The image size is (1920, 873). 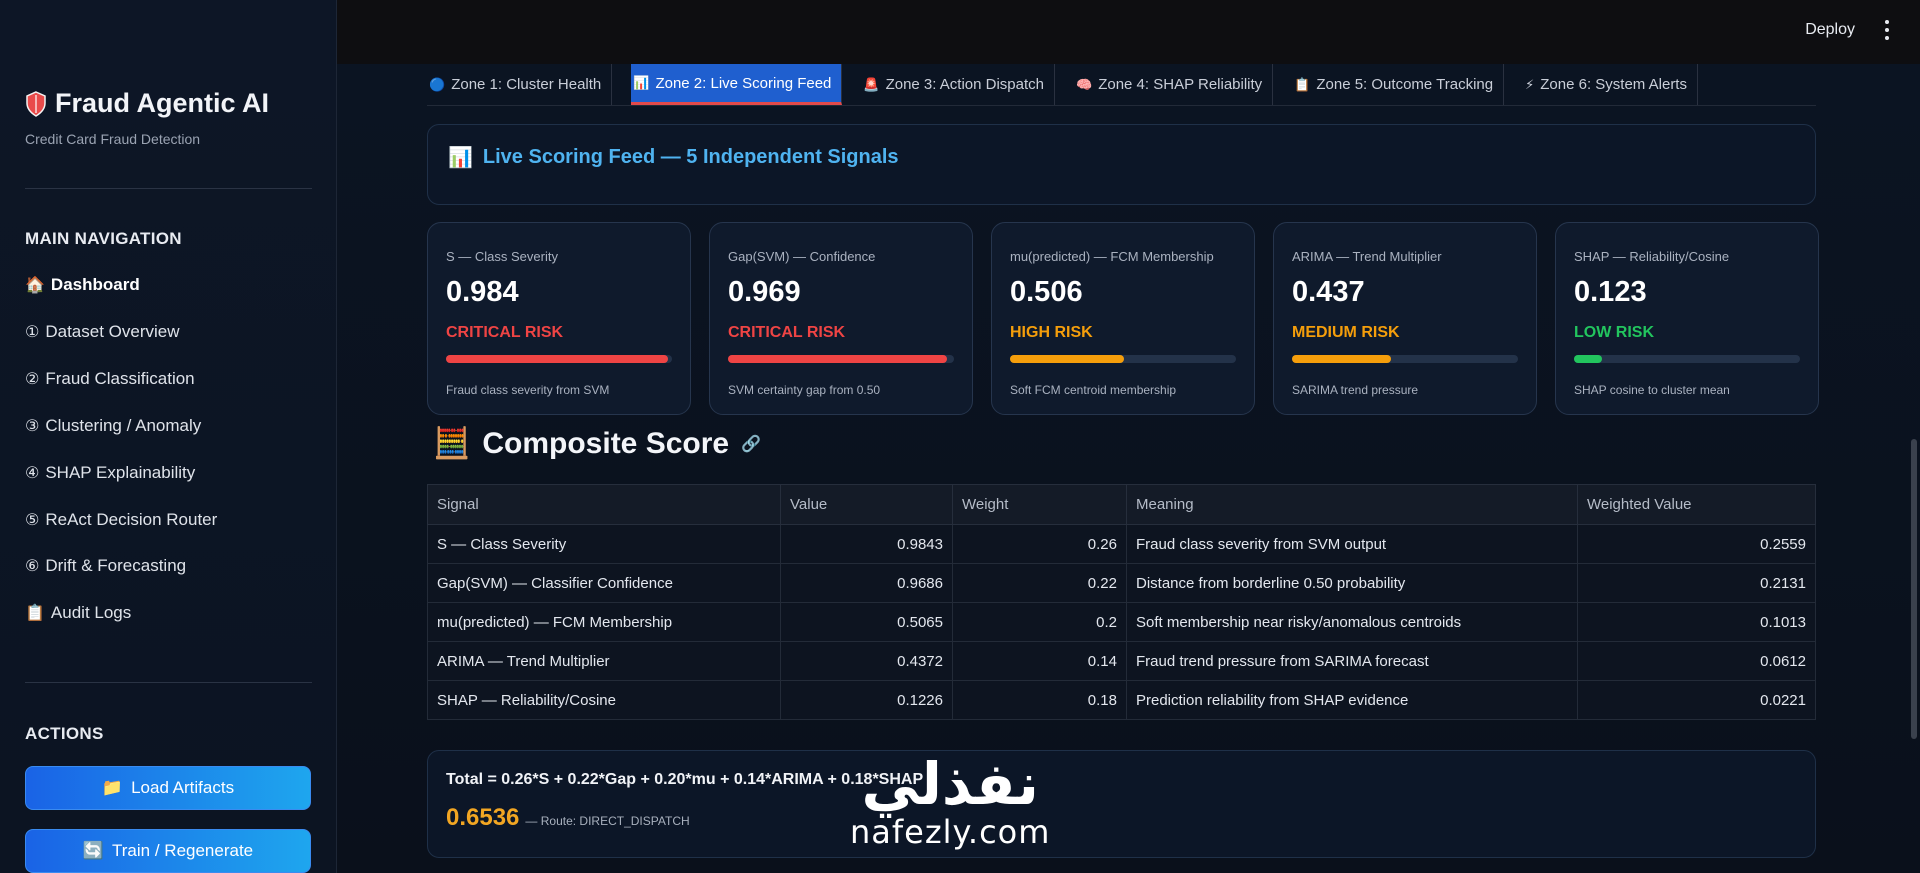 What do you see at coordinates (112, 331) in the screenshot?
I see `nav-item-label: Dataset Overview` at bounding box center [112, 331].